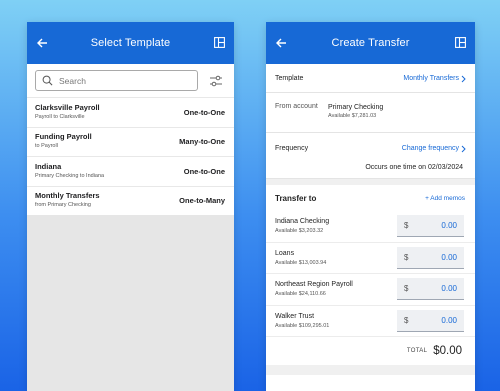 This screenshot has height=391, width=500. What do you see at coordinates (72, 80) in the screenshot?
I see `search-placeholder: Search` at bounding box center [72, 80].